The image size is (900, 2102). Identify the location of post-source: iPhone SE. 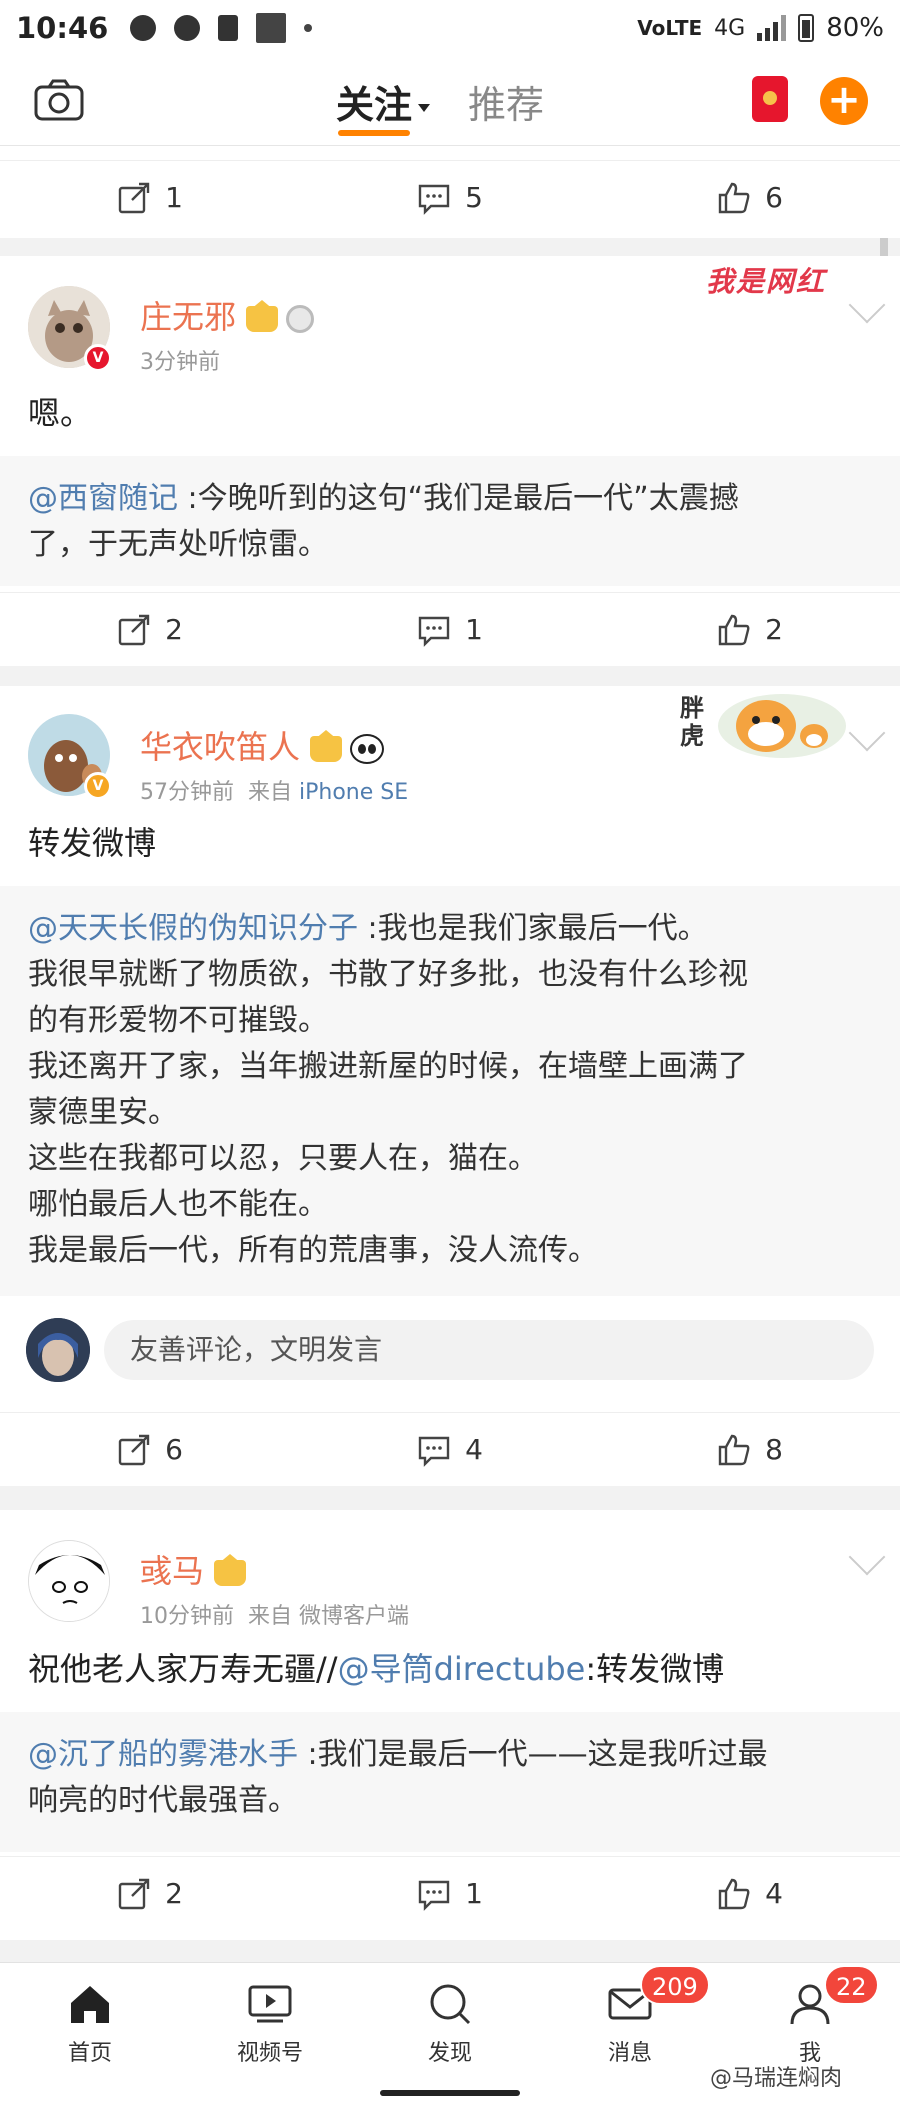
(353, 792).